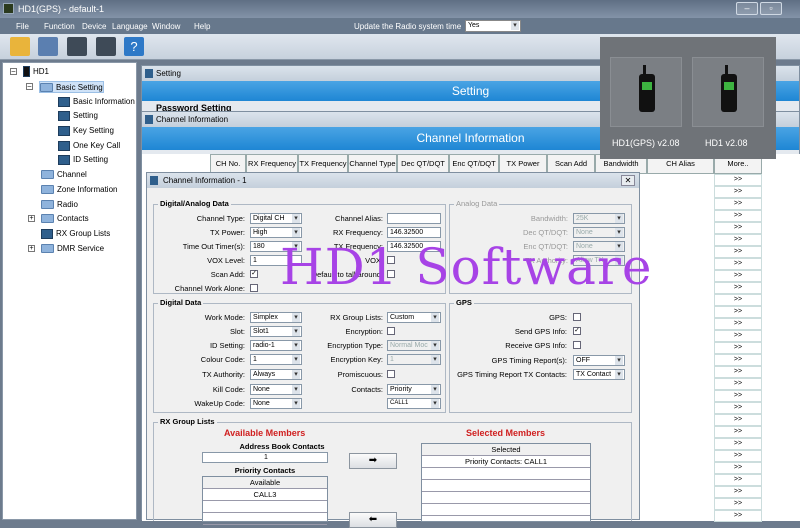  I want to click on menu-device: Device, so click(94, 26).